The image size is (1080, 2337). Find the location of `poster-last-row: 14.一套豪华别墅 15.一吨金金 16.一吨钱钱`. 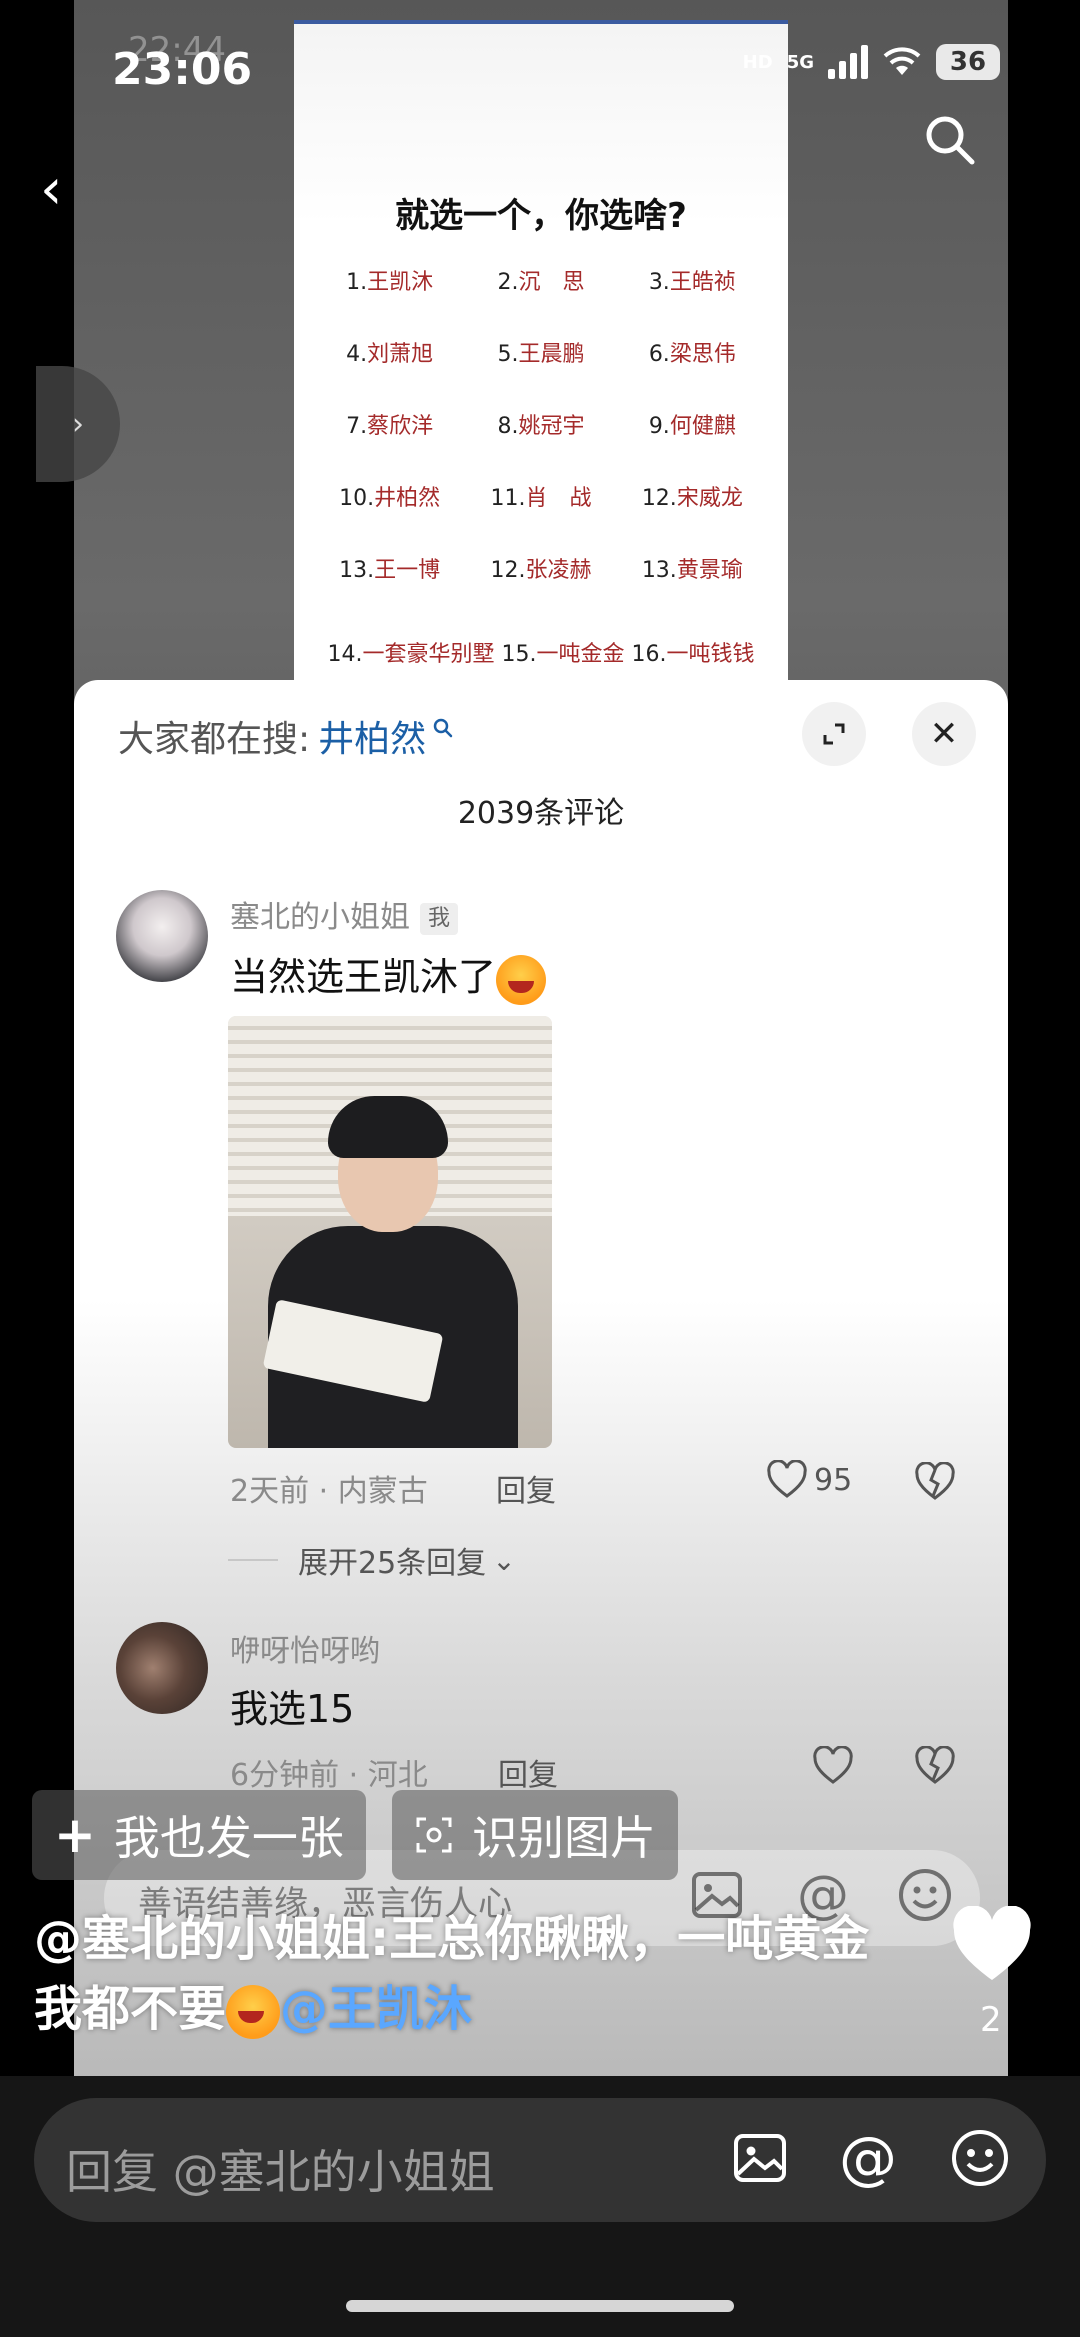

poster-last-row: 14.一套豪华别墅 15.一吨金金 16.一吨钱钱 is located at coordinates (541, 654).